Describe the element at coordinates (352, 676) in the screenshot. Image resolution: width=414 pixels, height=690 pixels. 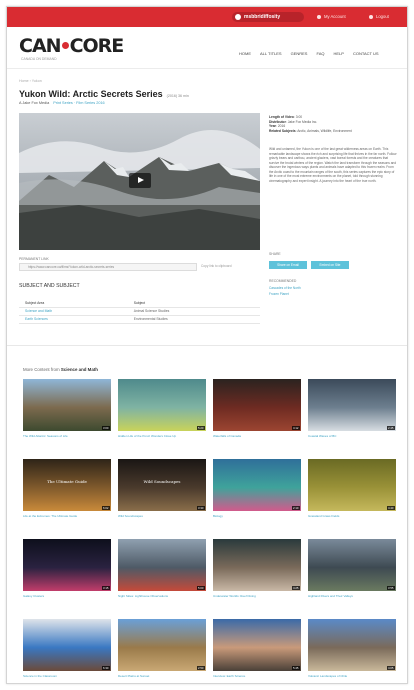
I see `video-card-title: Volcanic Landscapes of Chile` at that location.